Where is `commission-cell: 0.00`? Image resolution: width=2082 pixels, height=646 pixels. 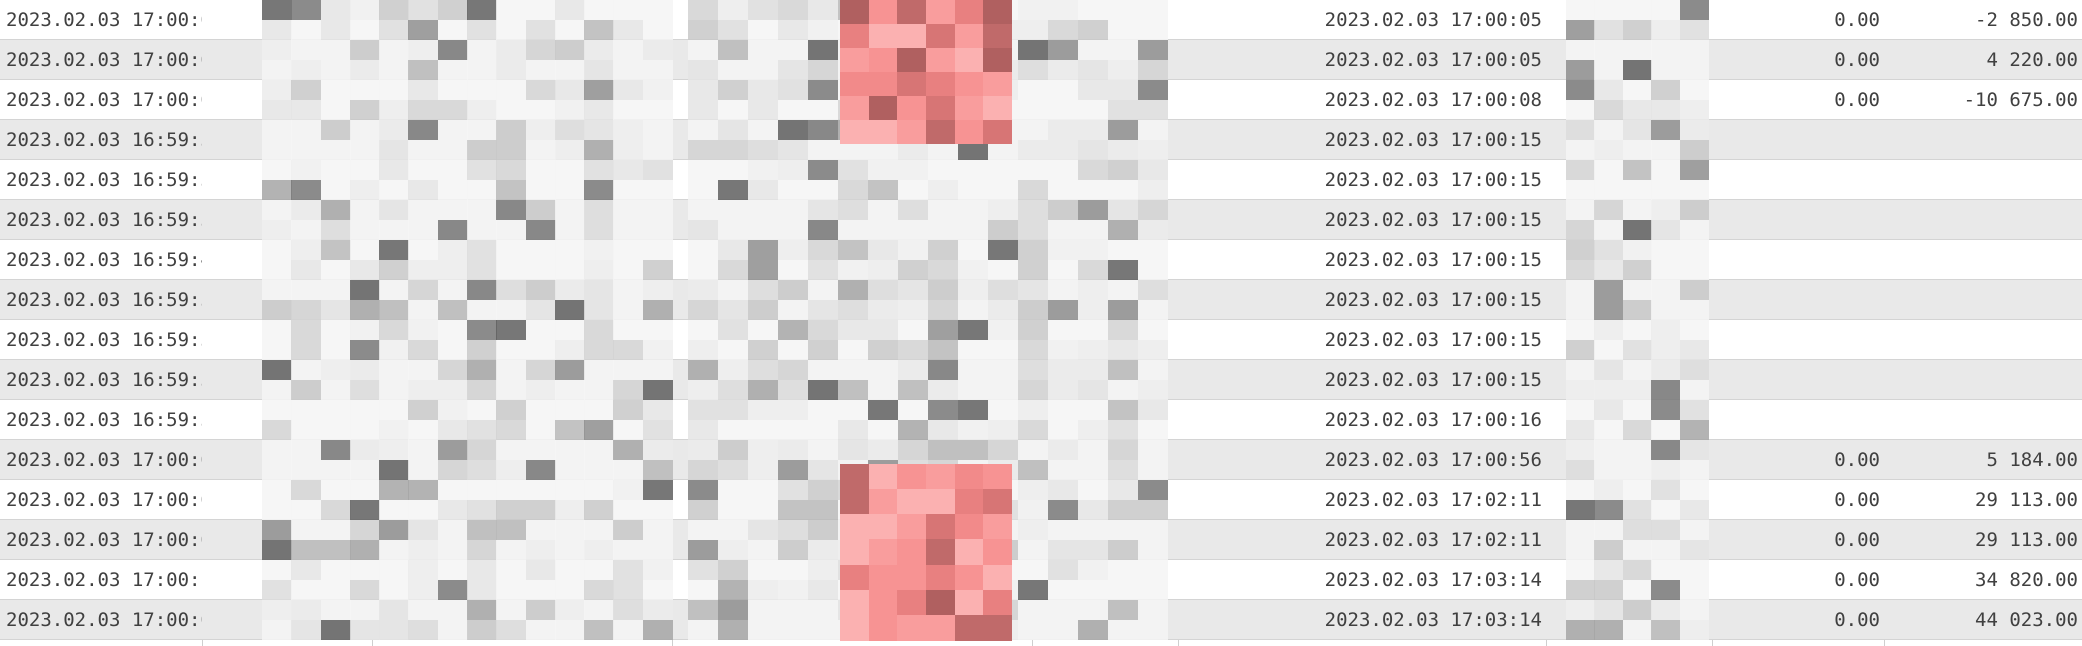
commission-cell: 0.00 is located at coordinates (1857, 60).